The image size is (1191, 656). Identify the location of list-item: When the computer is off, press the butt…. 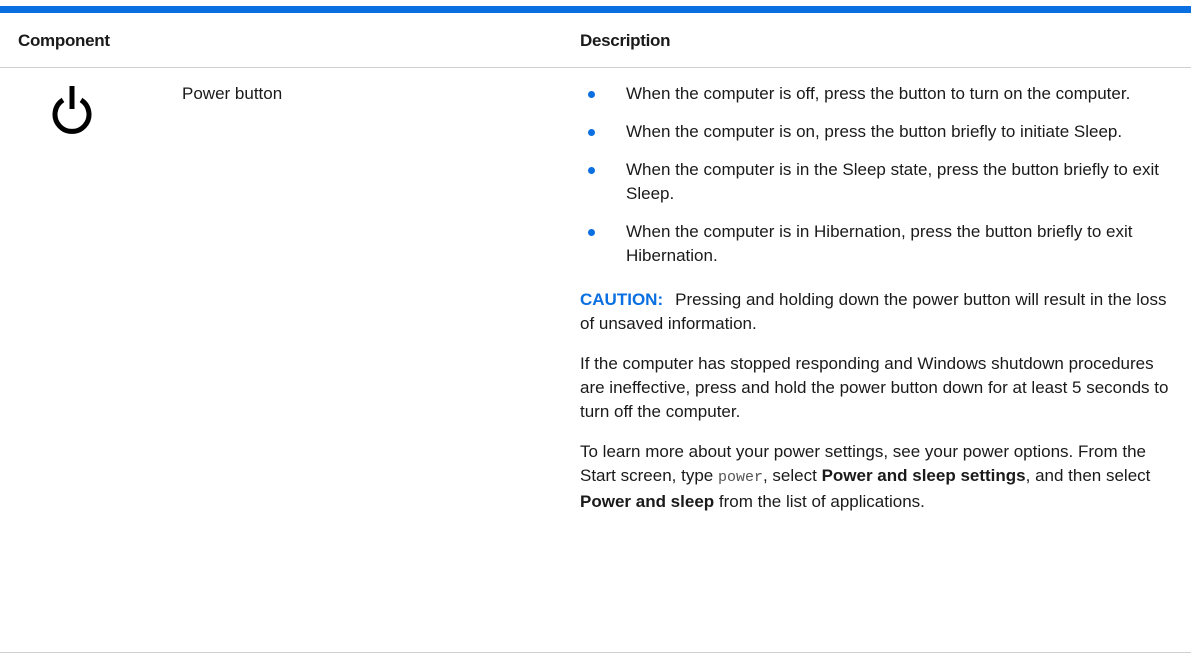
(878, 94).